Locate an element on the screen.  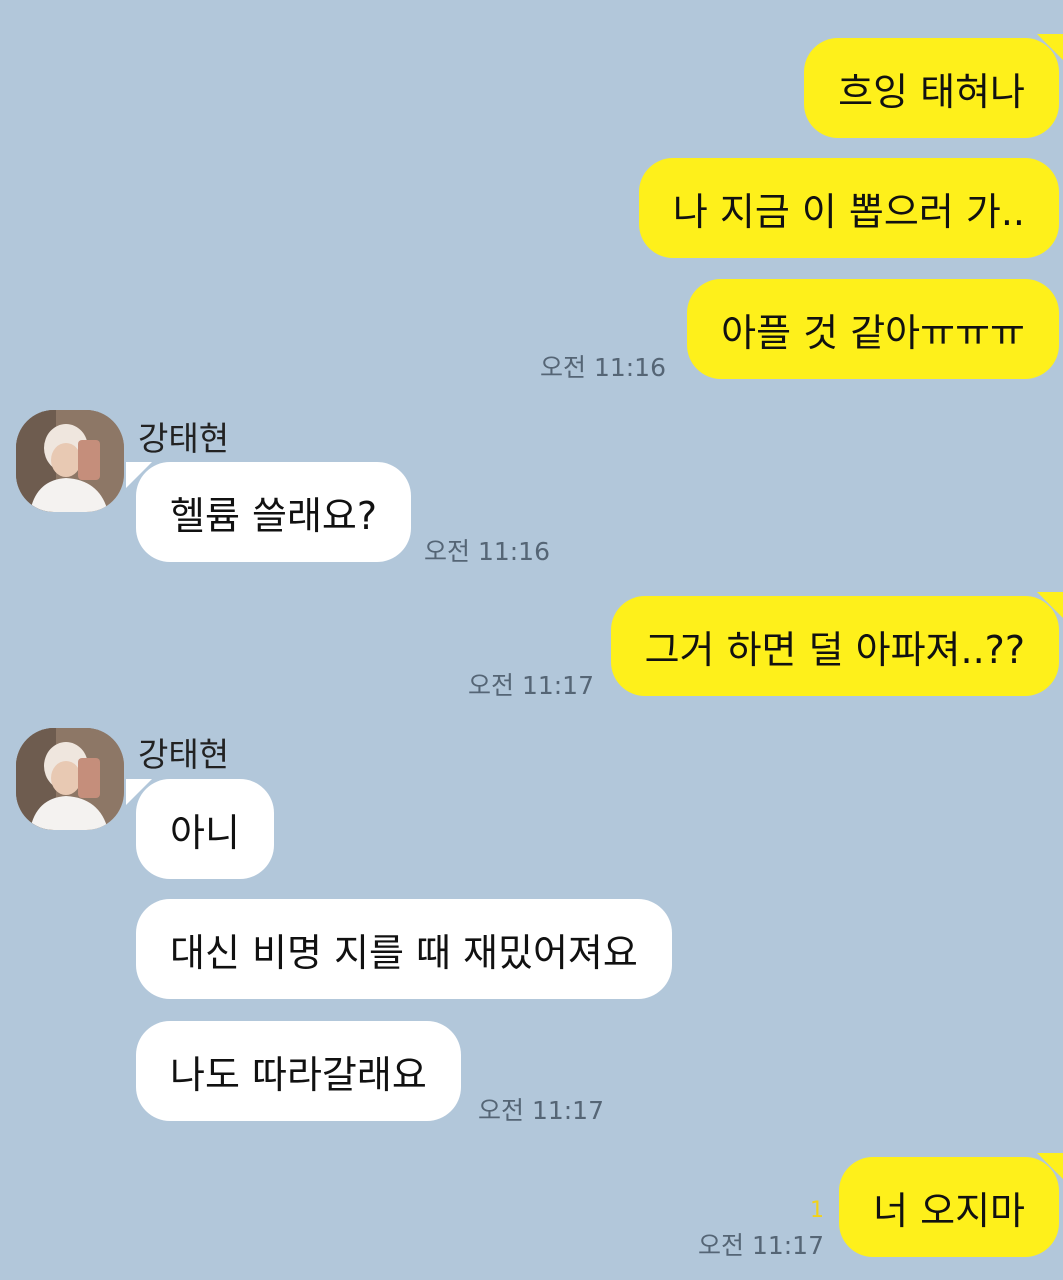
my-message-bubble: 그거 하면 덜 아파져..?? is located at coordinates (836, 644).